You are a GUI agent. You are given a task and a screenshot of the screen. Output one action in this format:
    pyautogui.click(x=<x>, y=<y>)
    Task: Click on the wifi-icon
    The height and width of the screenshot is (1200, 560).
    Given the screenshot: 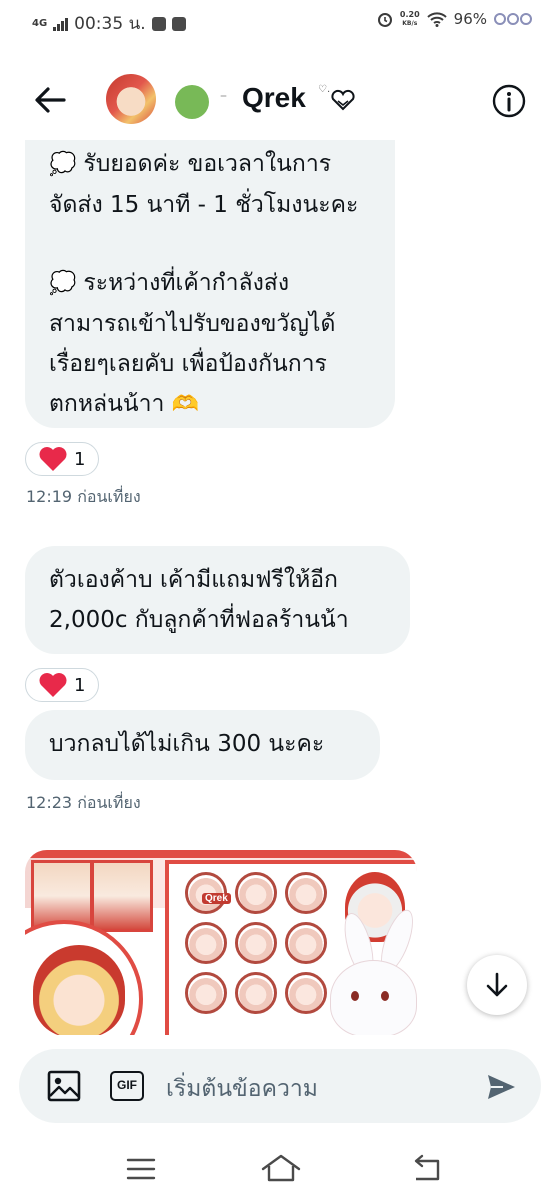 What is the action you would take?
    pyautogui.click(x=436, y=19)
    